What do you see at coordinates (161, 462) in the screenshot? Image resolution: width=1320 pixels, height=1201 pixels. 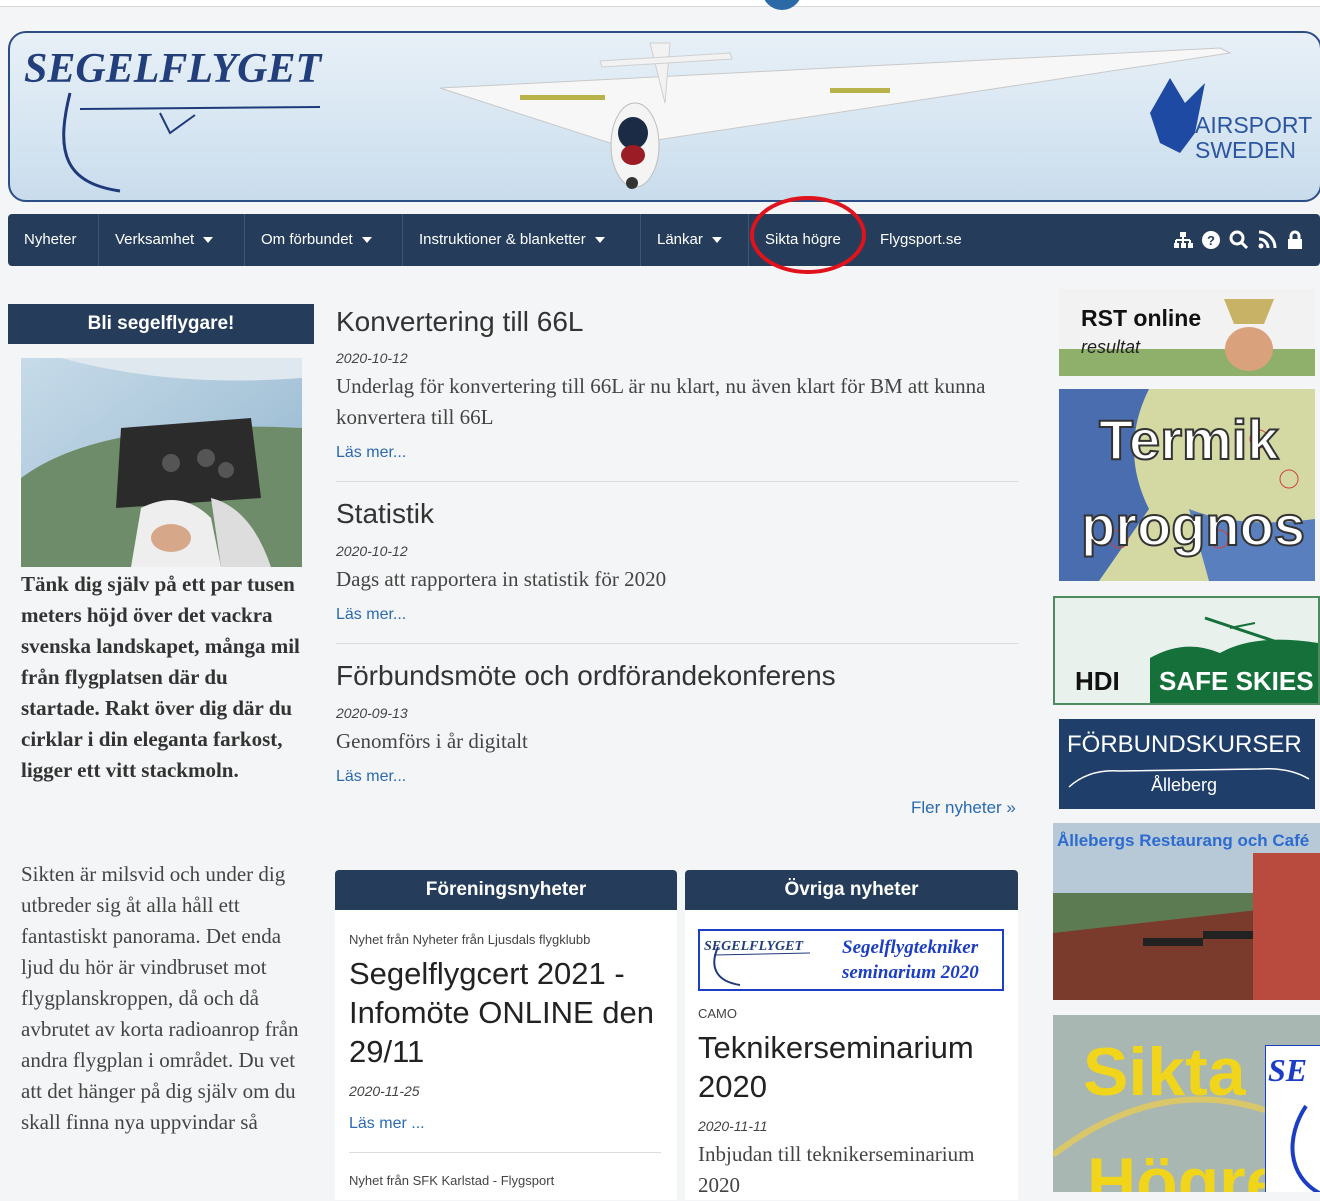 I see `cockpit-photo` at bounding box center [161, 462].